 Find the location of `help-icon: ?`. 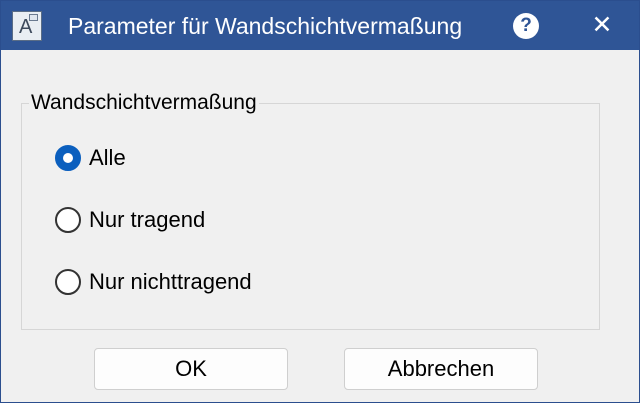

help-icon: ? is located at coordinates (526, 26).